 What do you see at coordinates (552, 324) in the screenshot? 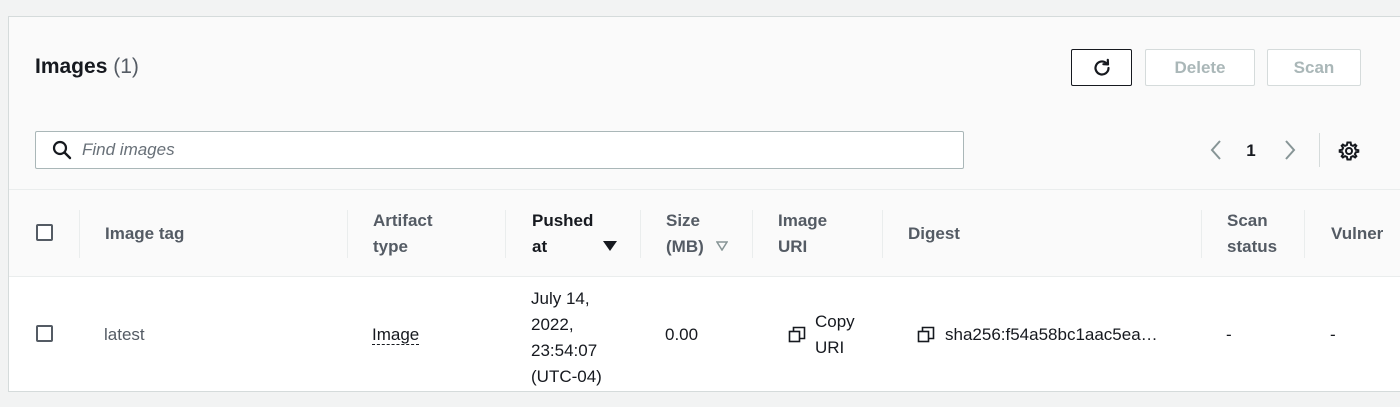
I see `pushed-at-line2: 2022,` at bounding box center [552, 324].